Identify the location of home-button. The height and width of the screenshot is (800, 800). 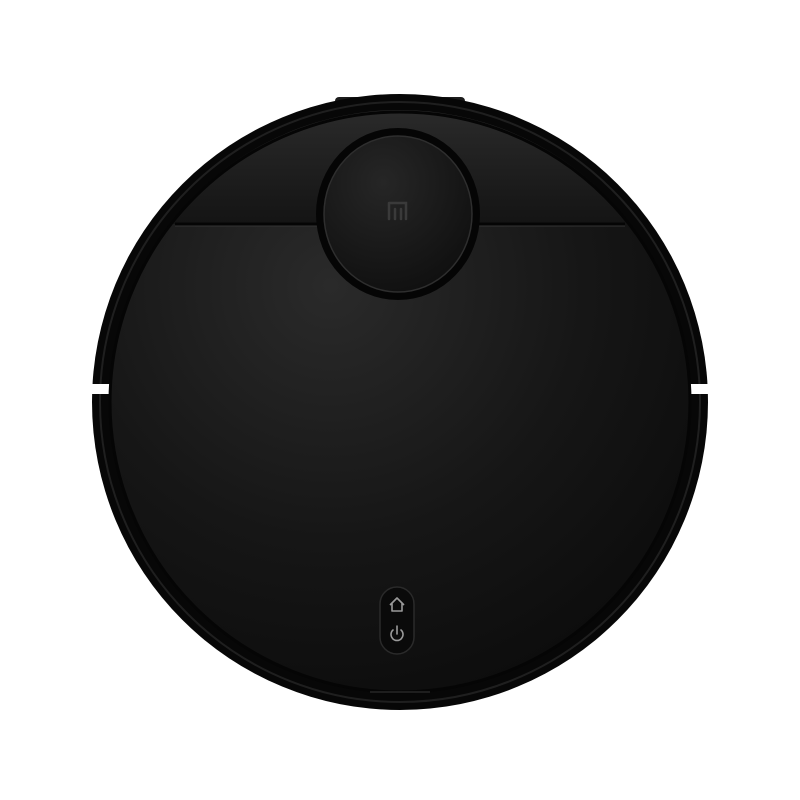
(397, 604).